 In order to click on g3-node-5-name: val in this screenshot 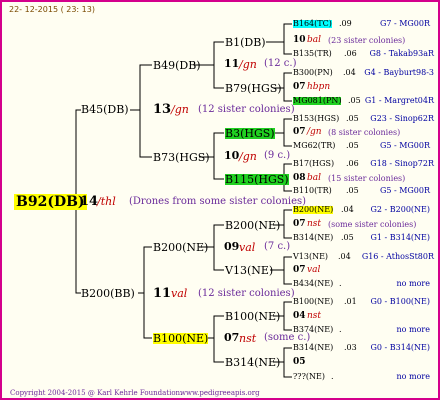, I will do `click(314, 270)`.